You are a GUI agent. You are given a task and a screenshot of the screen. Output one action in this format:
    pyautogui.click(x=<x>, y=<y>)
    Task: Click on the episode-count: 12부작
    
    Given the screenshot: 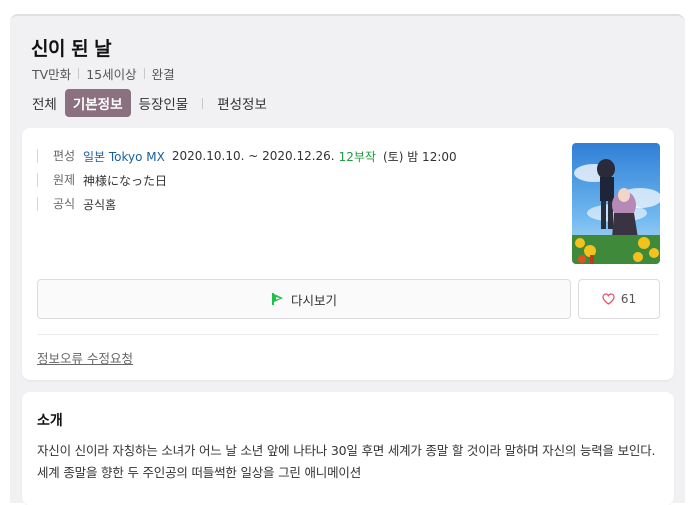 What is the action you would take?
    pyautogui.click(x=357, y=156)
    